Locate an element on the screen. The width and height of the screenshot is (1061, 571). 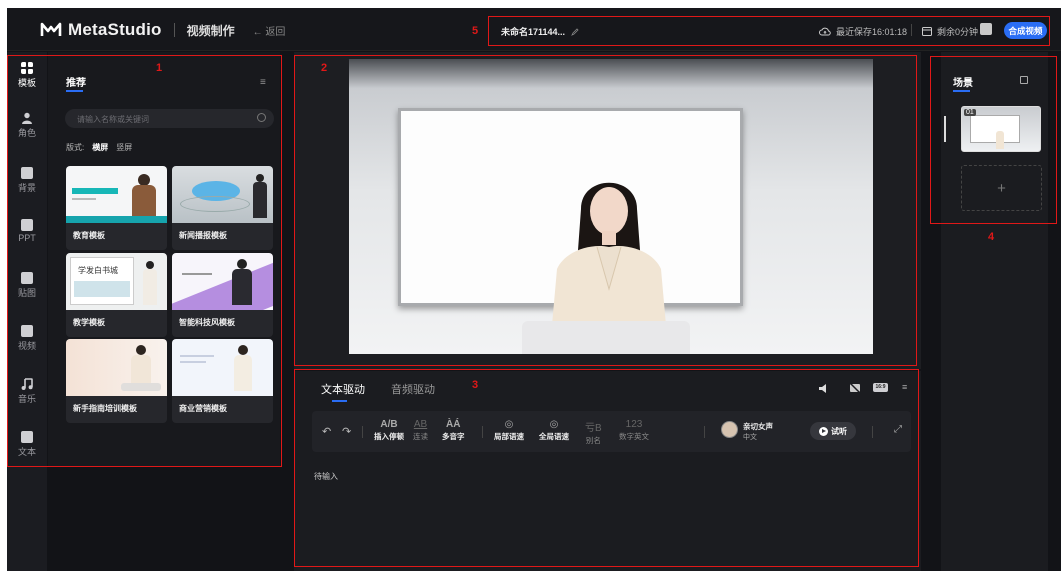
number-english-button: 123 数字英文 is located at coordinates (634, 430).